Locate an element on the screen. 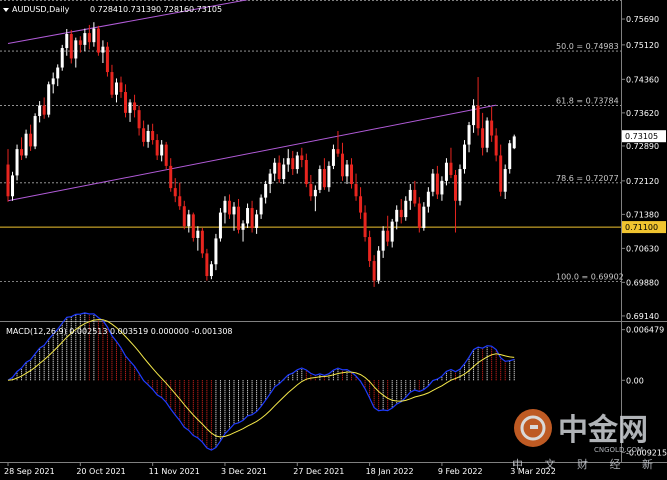 The image size is (667, 480). chart-symbol: AUDUSD,Daily is located at coordinates (41, 9).